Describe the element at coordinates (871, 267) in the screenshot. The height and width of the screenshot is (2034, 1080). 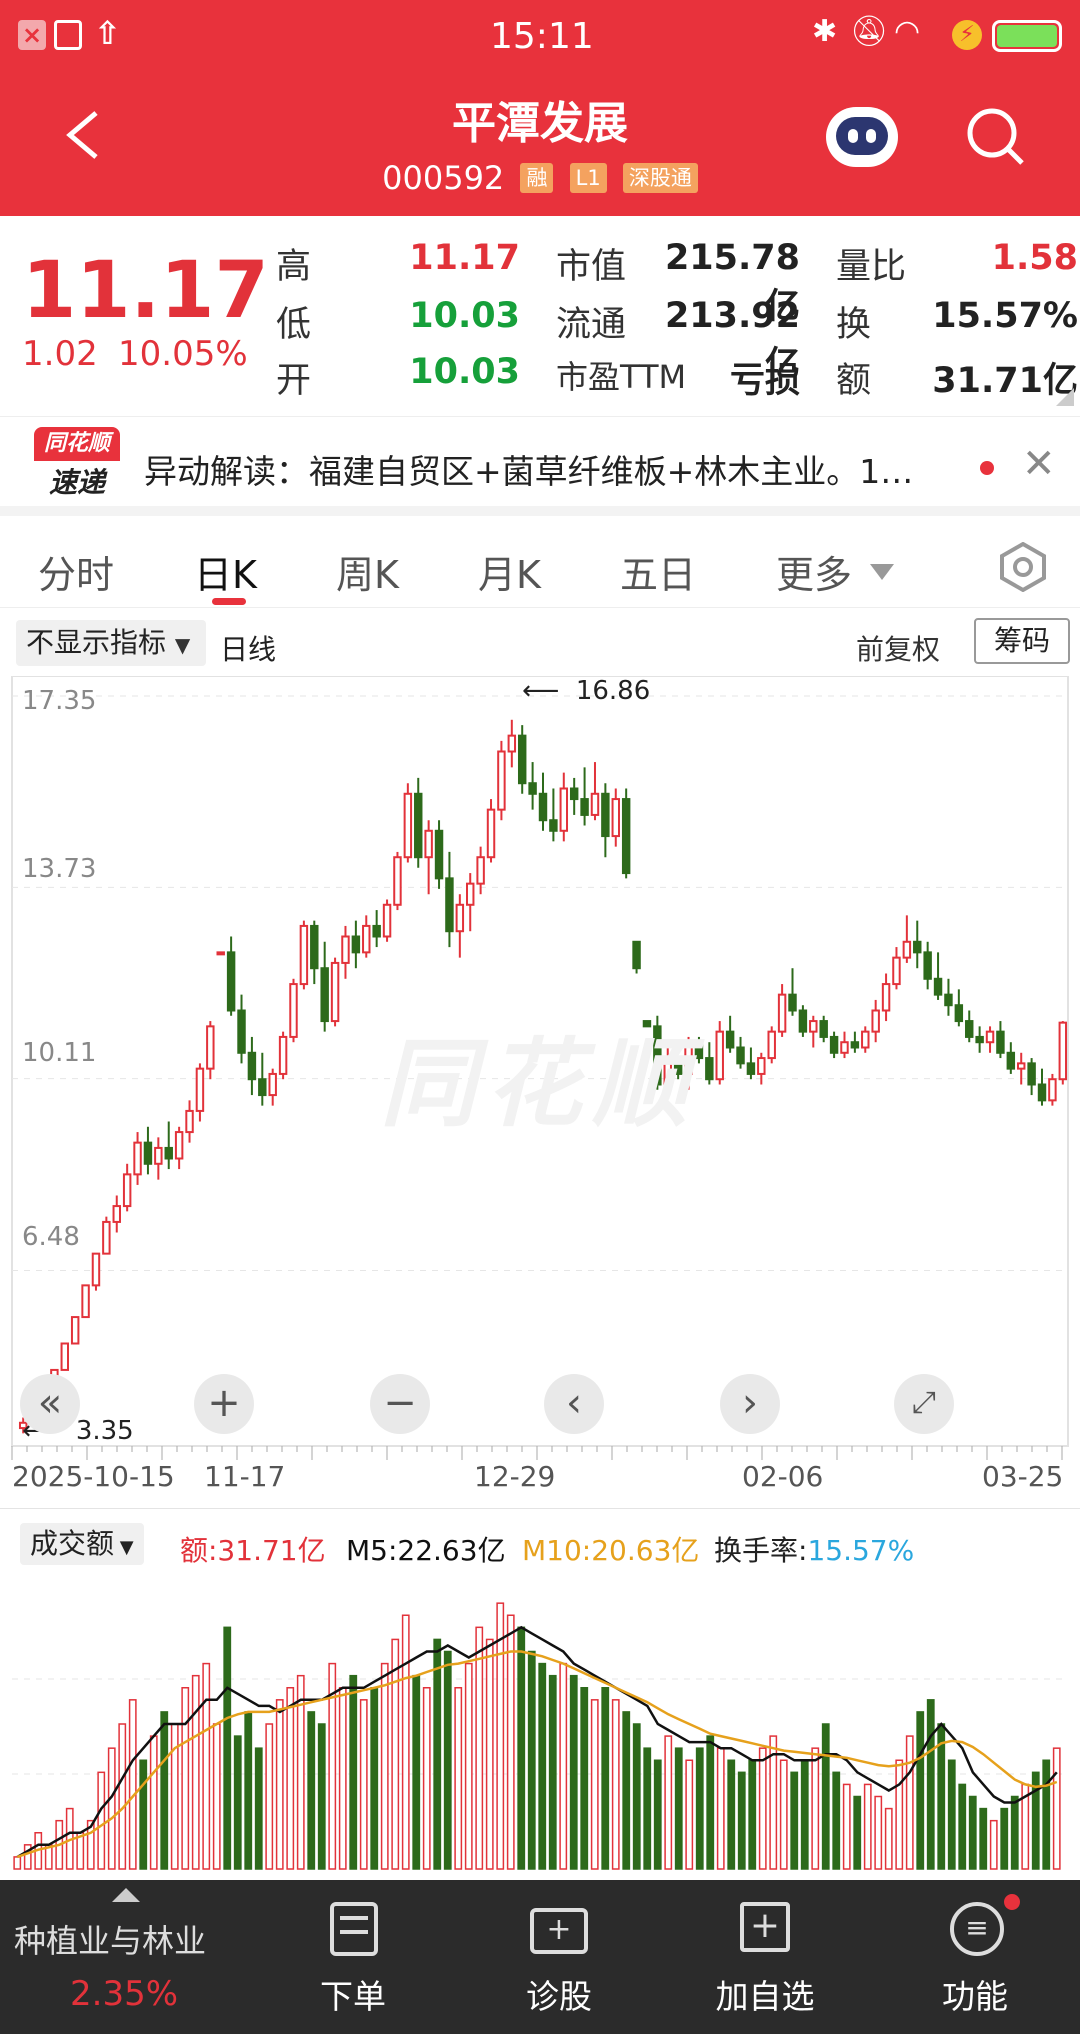
I see `label-volume-ratio: 量比` at that location.